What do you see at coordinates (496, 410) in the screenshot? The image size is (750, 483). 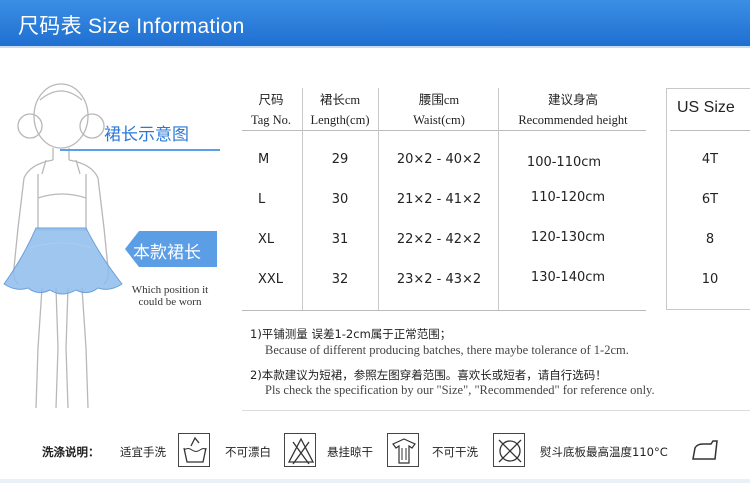 I see `notes-separator` at bounding box center [496, 410].